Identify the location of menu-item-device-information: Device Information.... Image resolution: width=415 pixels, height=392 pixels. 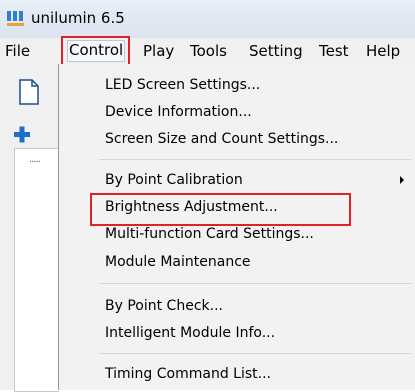
(237, 112).